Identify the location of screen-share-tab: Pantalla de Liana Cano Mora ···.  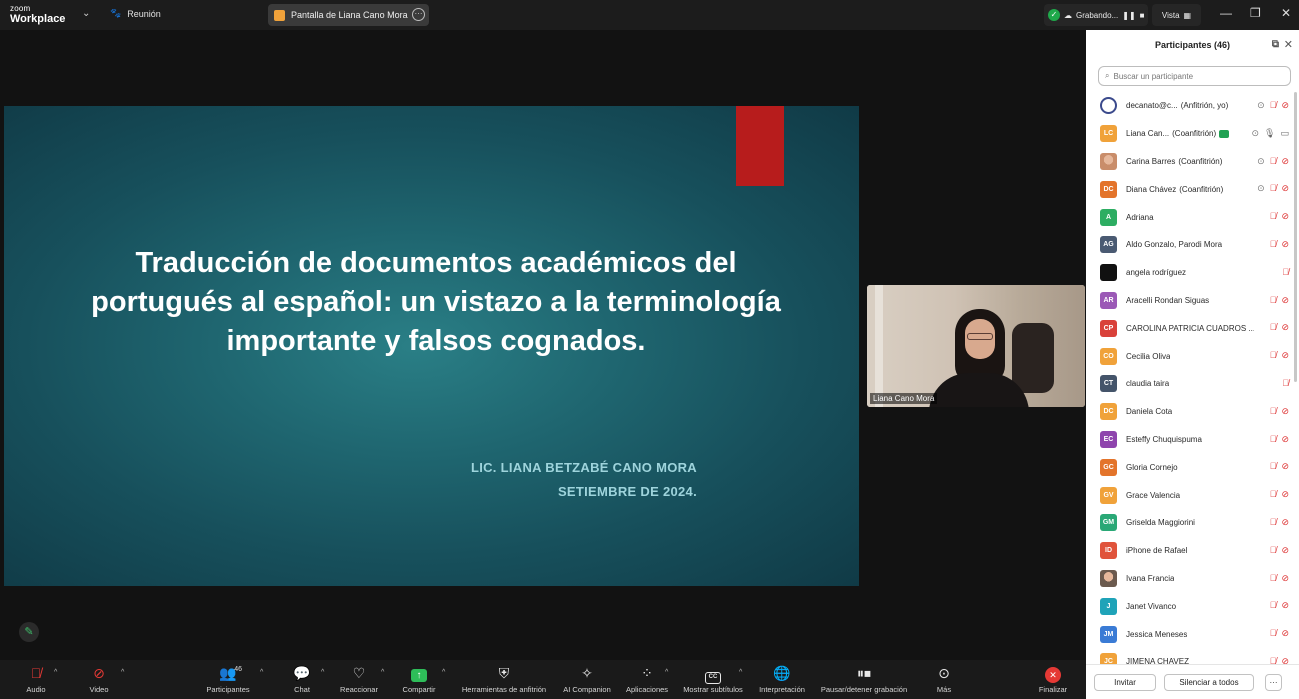
(348, 15).